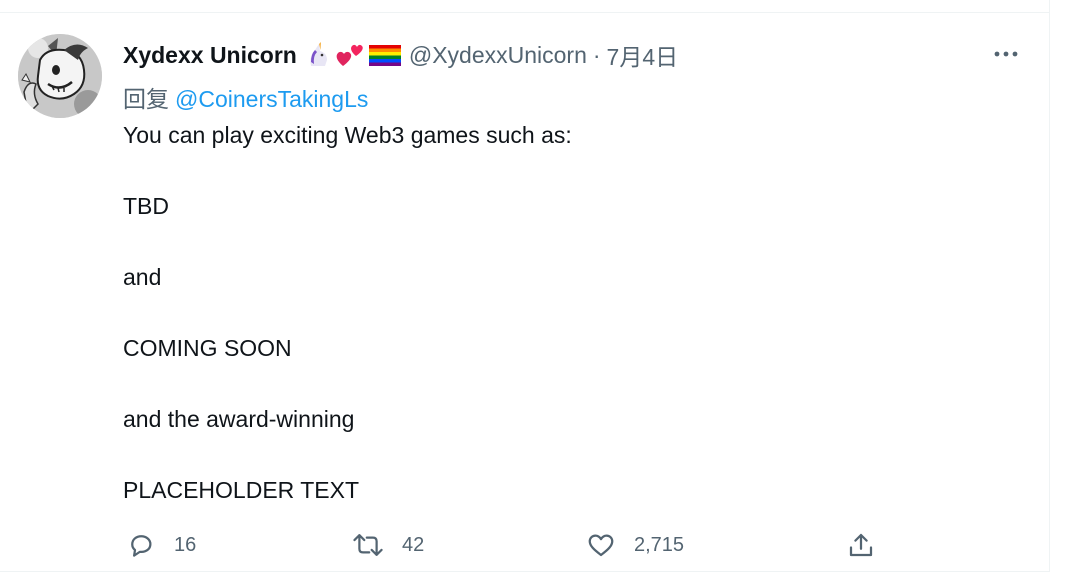 The width and height of the screenshot is (1080, 586). I want to click on replying-to: 回复 @CoinersTakingLs, so click(245, 97).